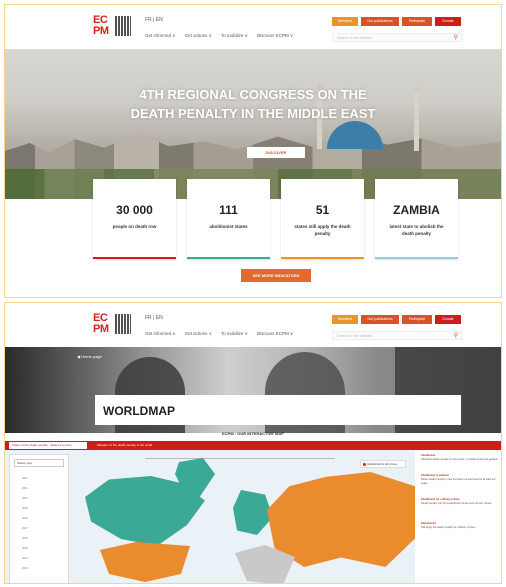 The width and height of the screenshot is (506, 587). Describe the element at coordinates (228, 219) in the screenshot. I see `stat-card-abolitionist: 111 abolitionist states` at that location.